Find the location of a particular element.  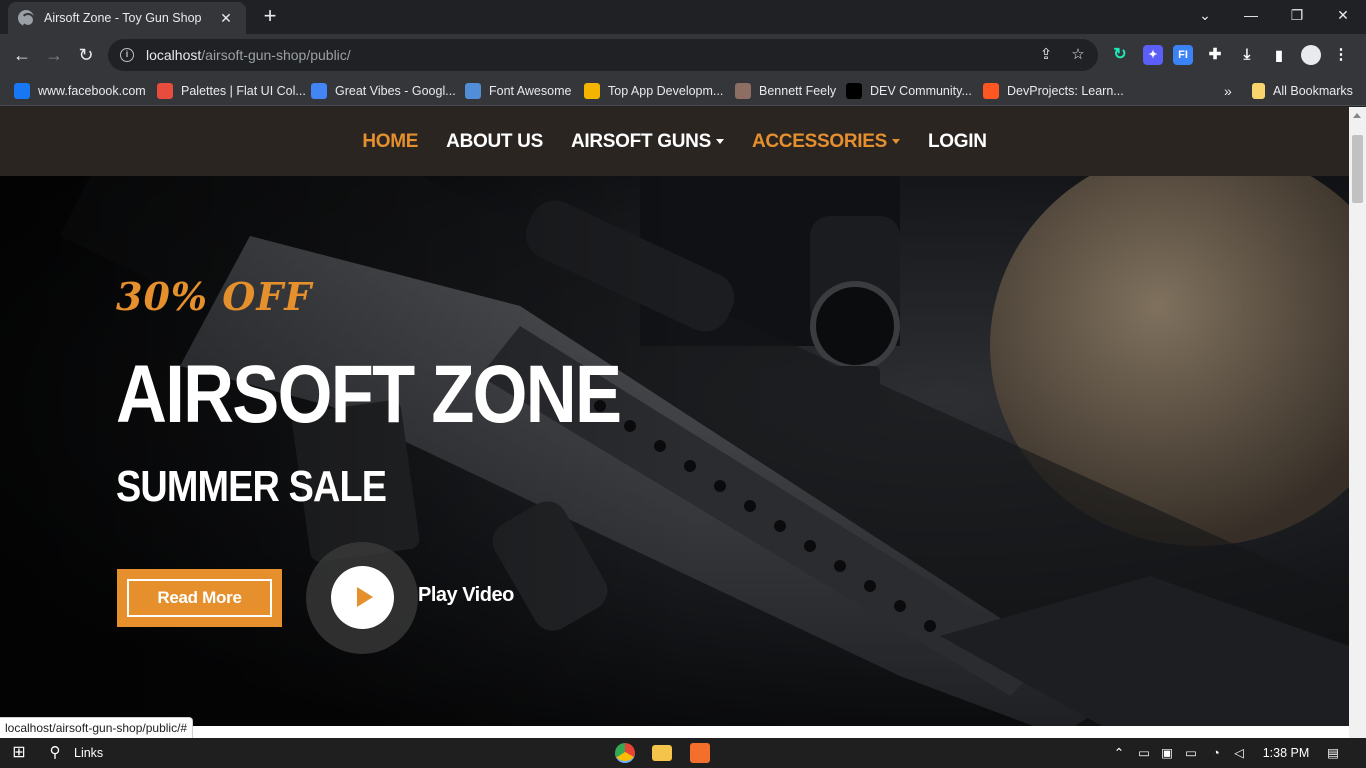

bookmark-label: www.facebook.com is located at coordinates (92, 91).